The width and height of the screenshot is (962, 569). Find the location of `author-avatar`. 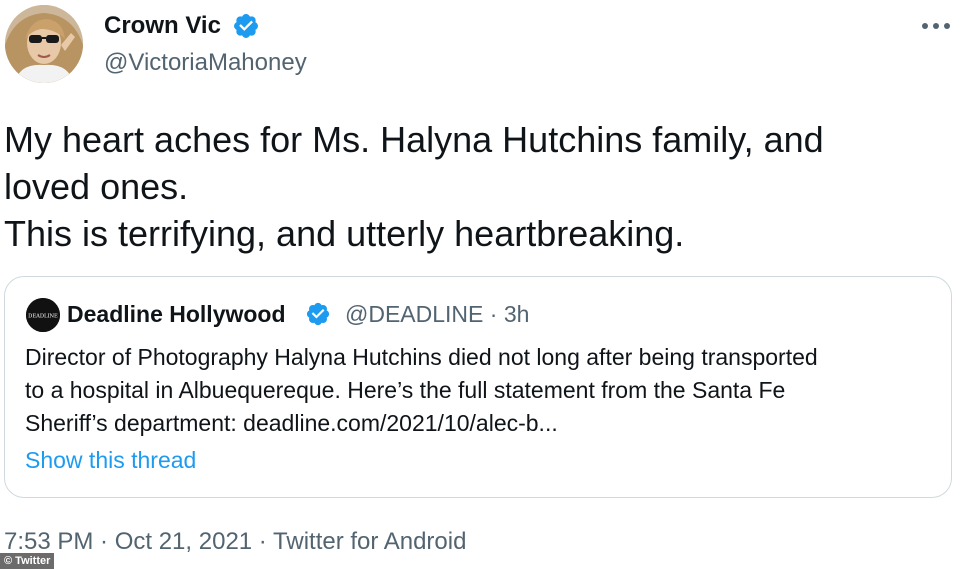

author-avatar is located at coordinates (44, 44).